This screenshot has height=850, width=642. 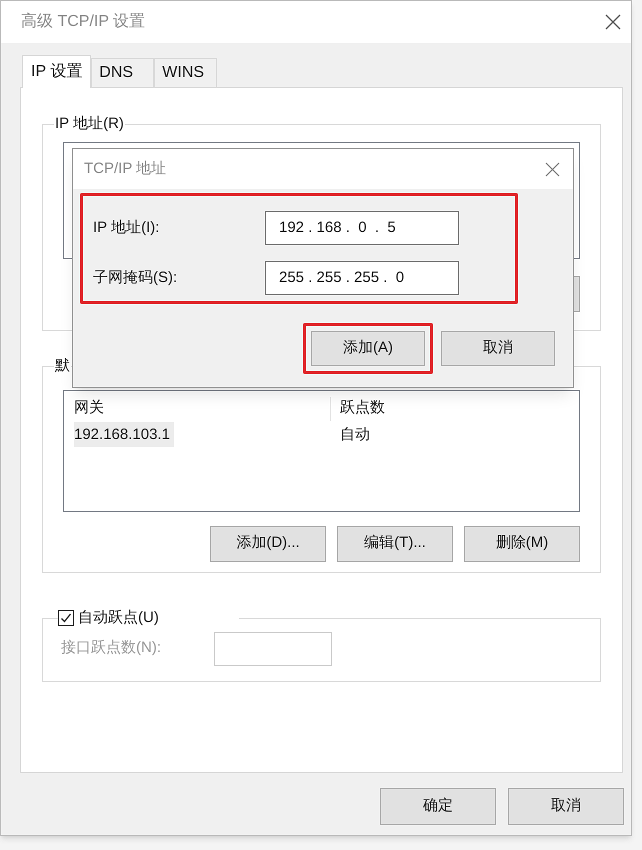 What do you see at coordinates (368, 348) in the screenshot?
I see `button: 添加(A)` at bounding box center [368, 348].